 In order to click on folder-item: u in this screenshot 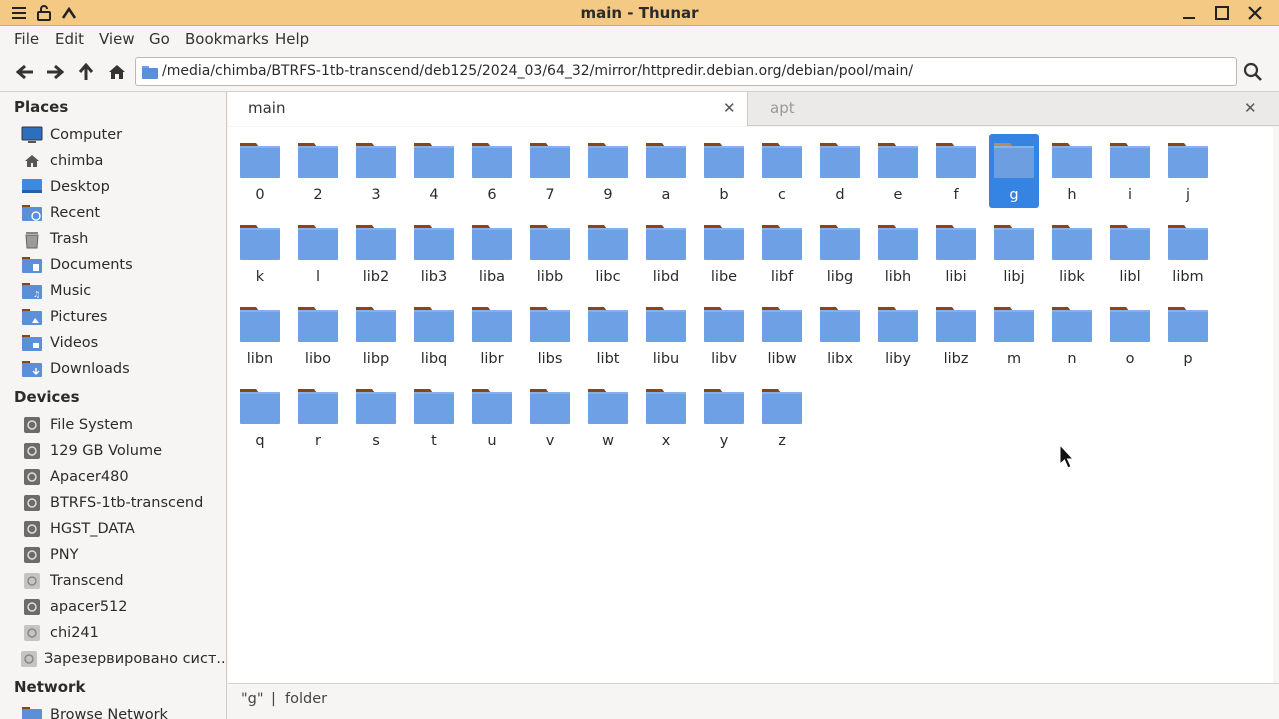, I will do `click(492, 417)`.